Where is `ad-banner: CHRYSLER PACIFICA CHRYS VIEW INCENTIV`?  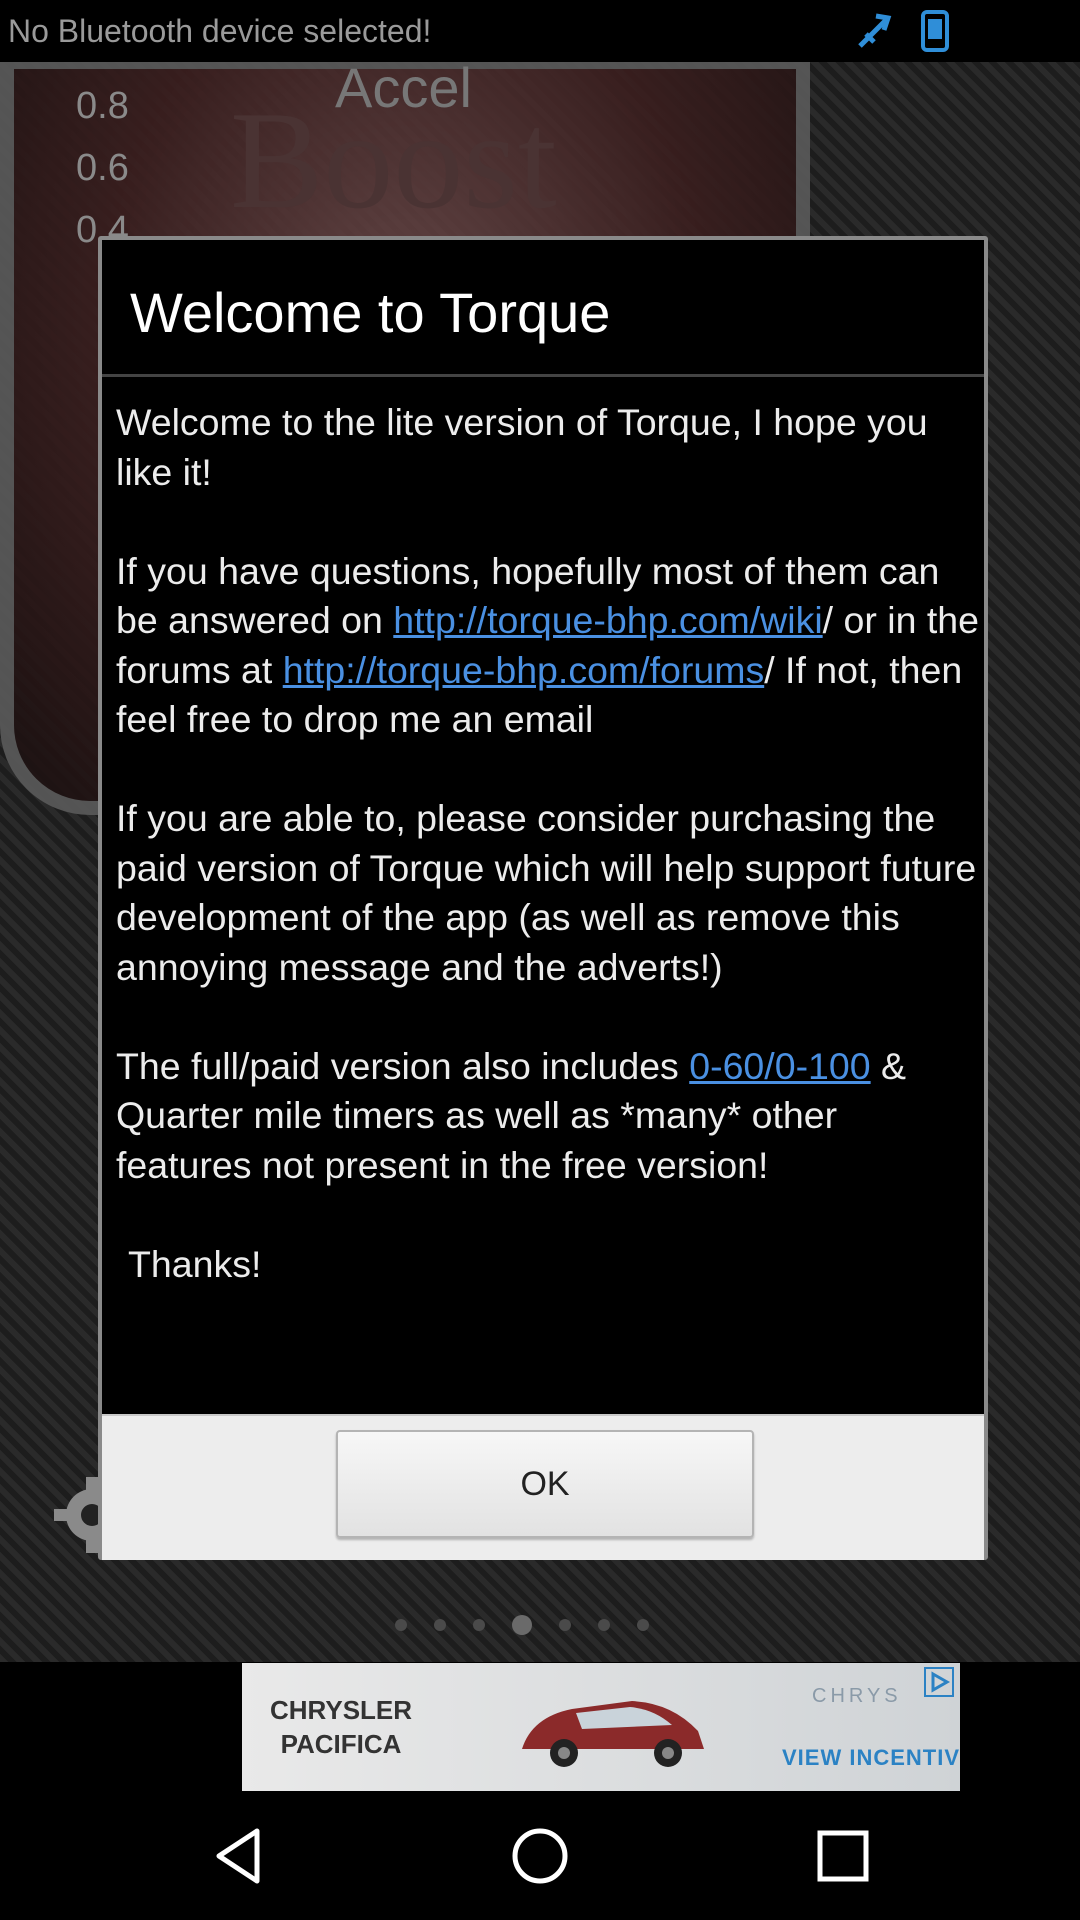
ad-banner: CHRYSLER PACIFICA CHRYS VIEW INCENTIV is located at coordinates (601, 1727).